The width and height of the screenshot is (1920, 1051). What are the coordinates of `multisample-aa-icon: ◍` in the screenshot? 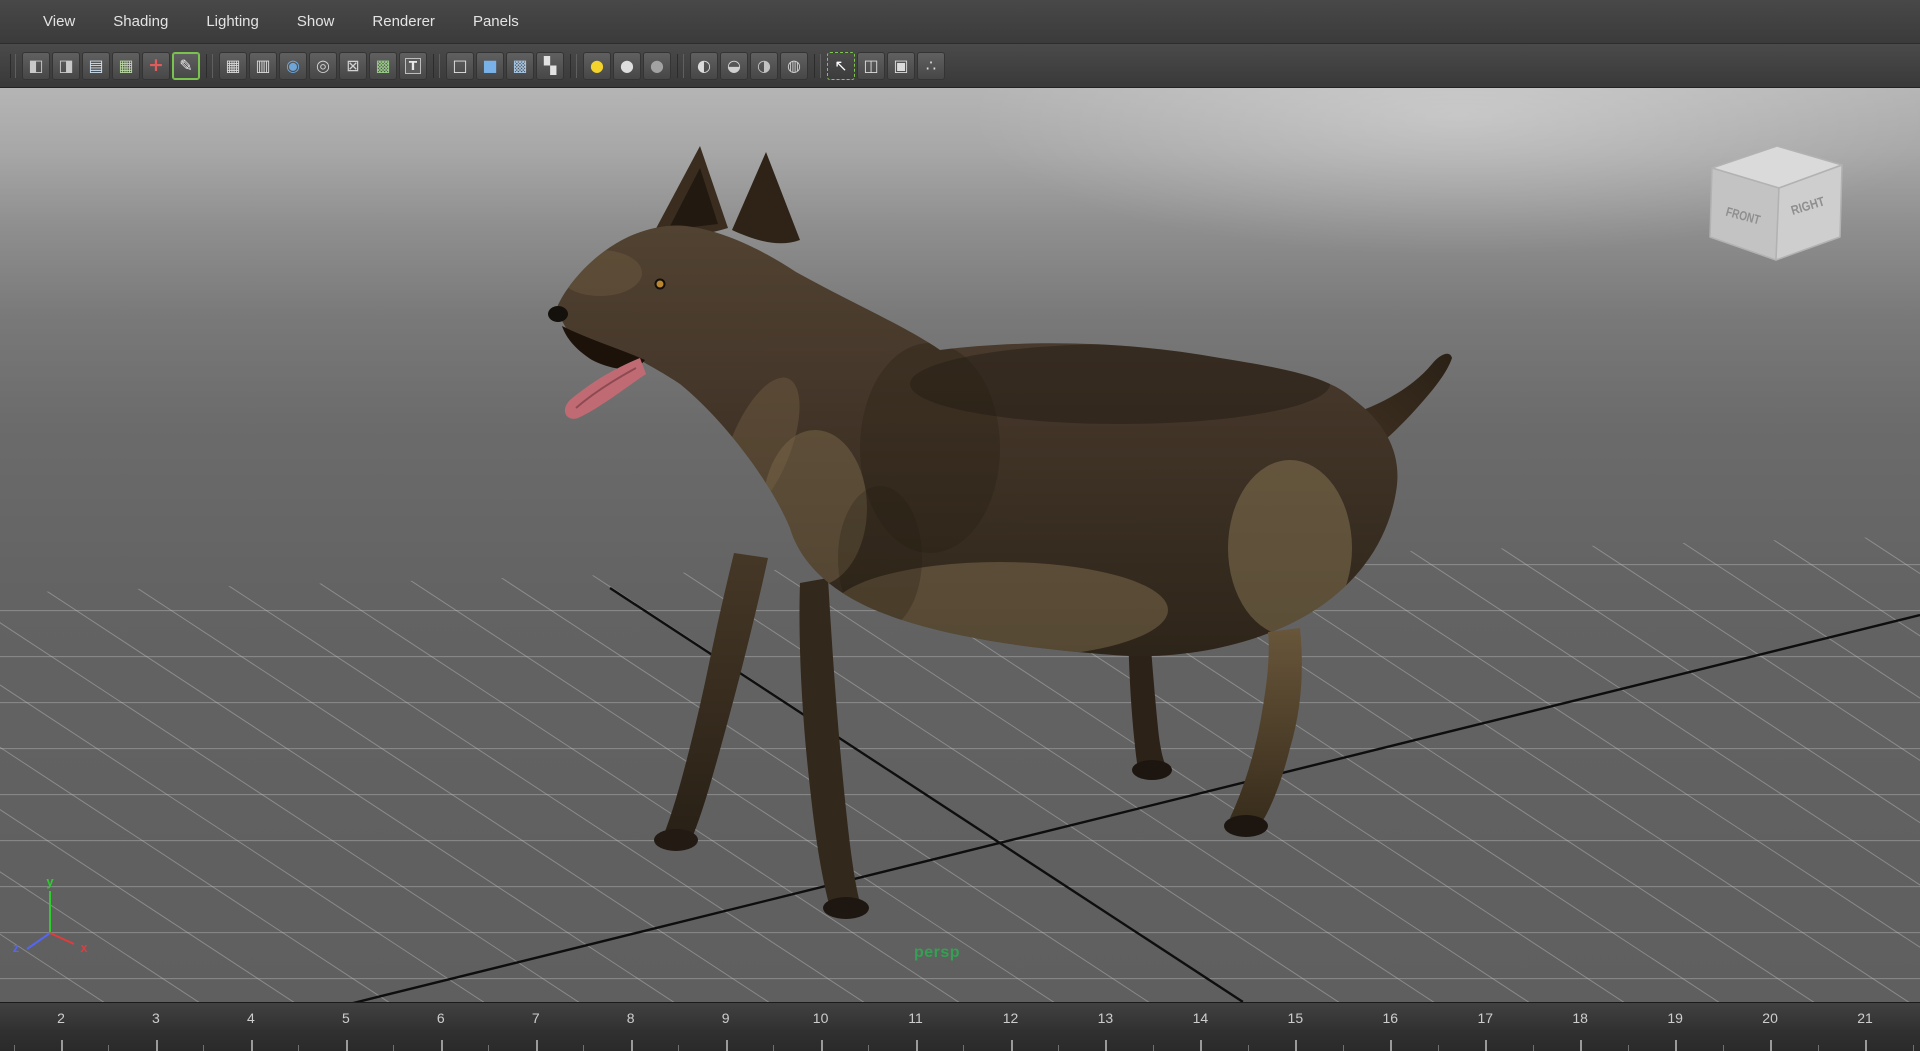 It's located at (794, 65).